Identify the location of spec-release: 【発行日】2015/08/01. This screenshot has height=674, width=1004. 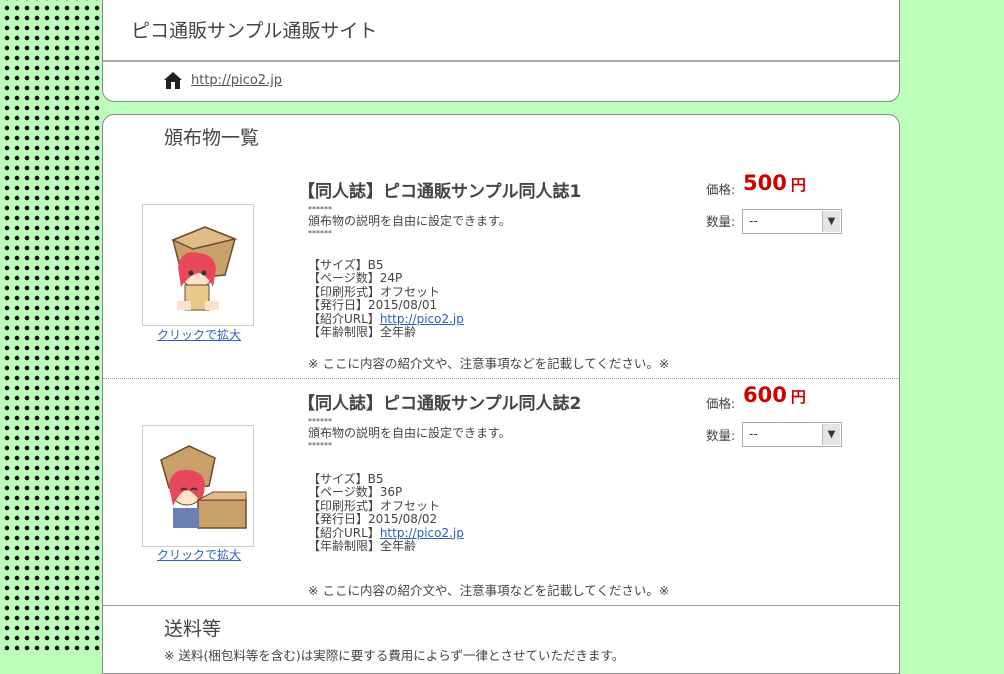
(373, 305).